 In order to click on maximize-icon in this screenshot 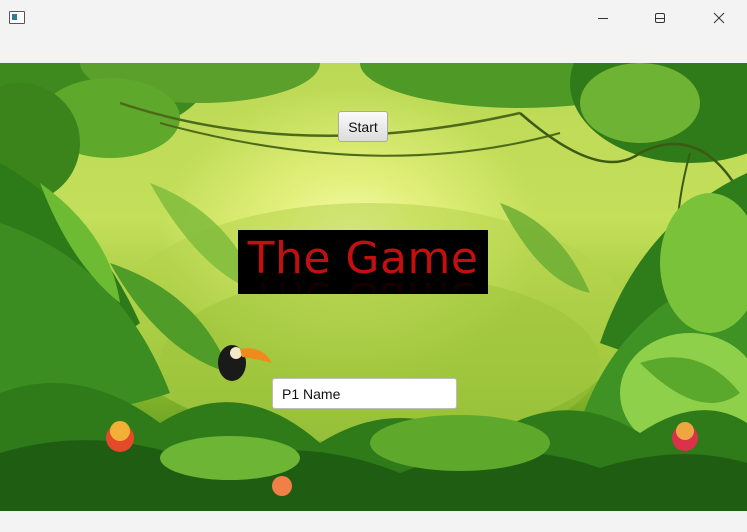, I will do `click(660, 18)`.